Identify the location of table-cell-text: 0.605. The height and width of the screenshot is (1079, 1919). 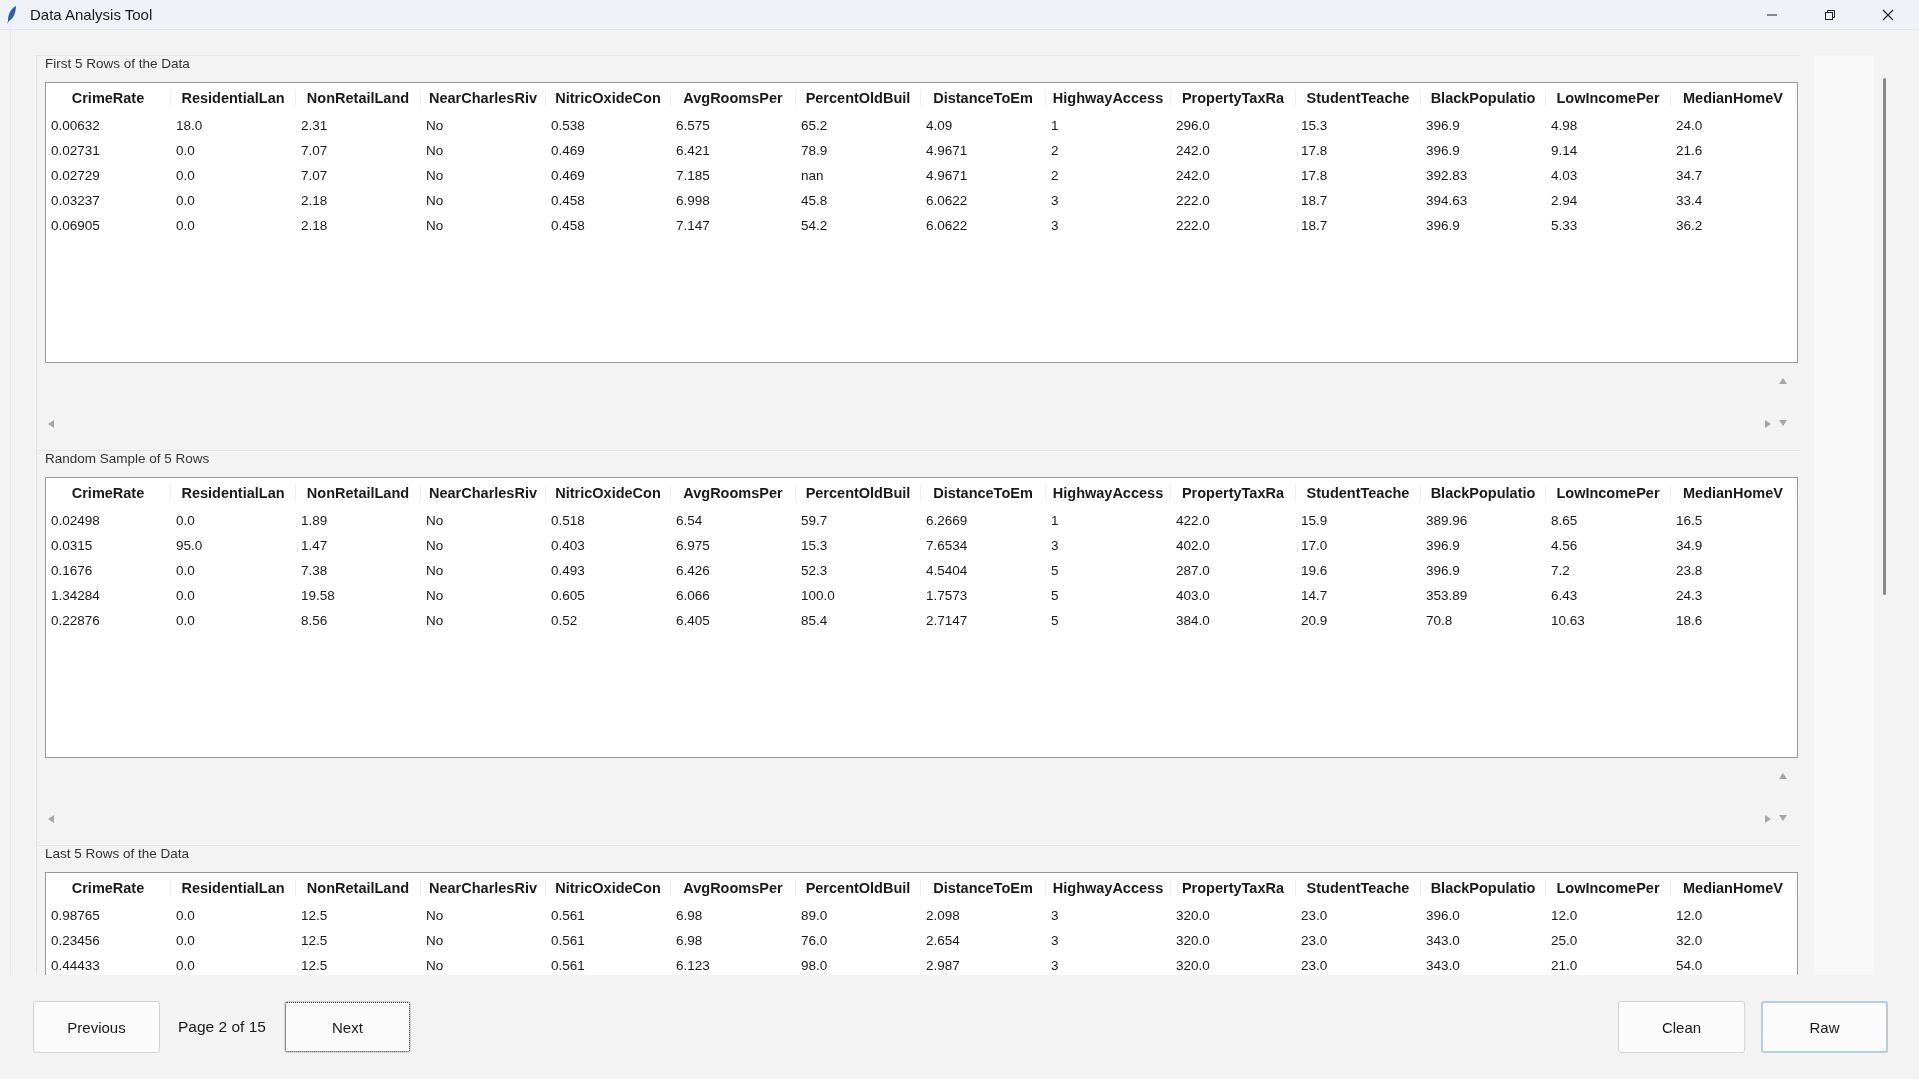
(568, 595).